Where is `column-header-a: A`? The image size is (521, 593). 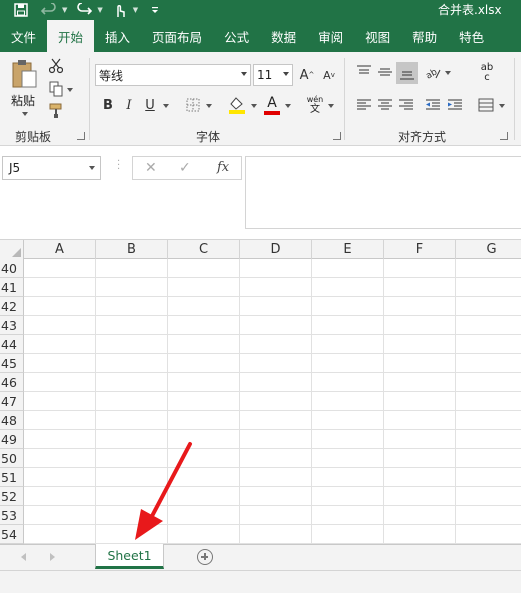
column-header-a: A is located at coordinates (60, 249).